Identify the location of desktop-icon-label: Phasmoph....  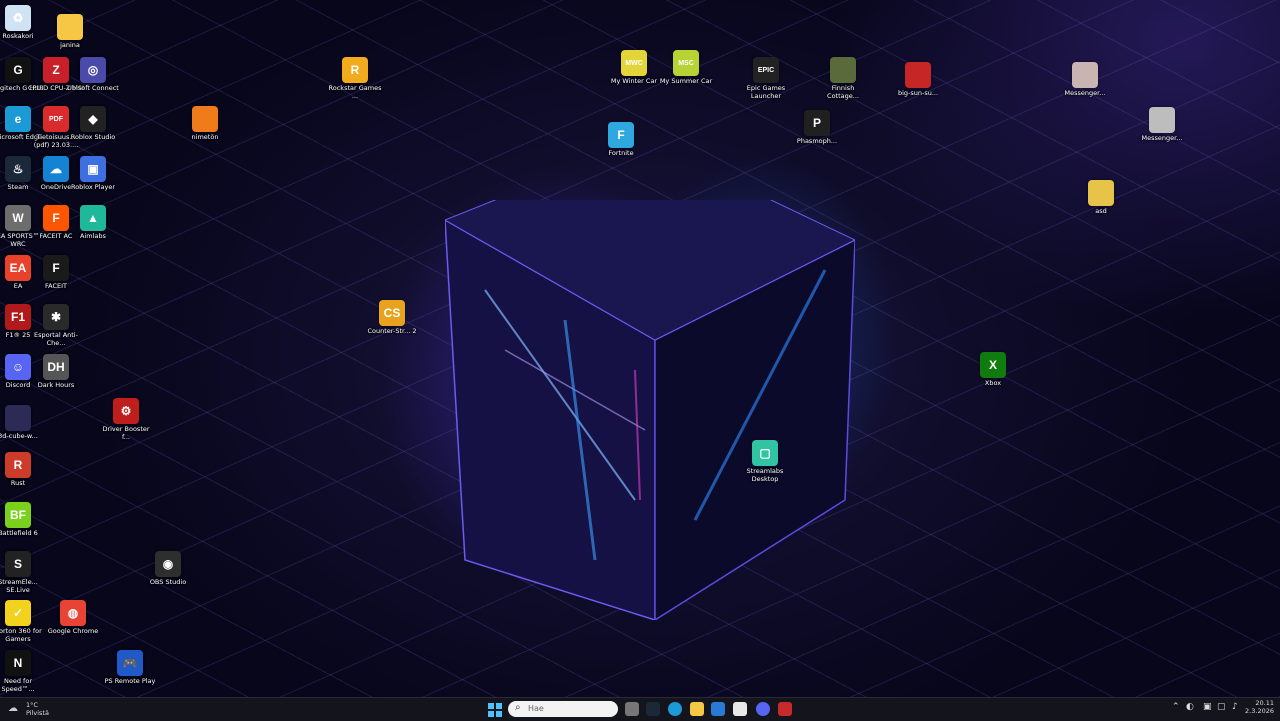
(817, 141).